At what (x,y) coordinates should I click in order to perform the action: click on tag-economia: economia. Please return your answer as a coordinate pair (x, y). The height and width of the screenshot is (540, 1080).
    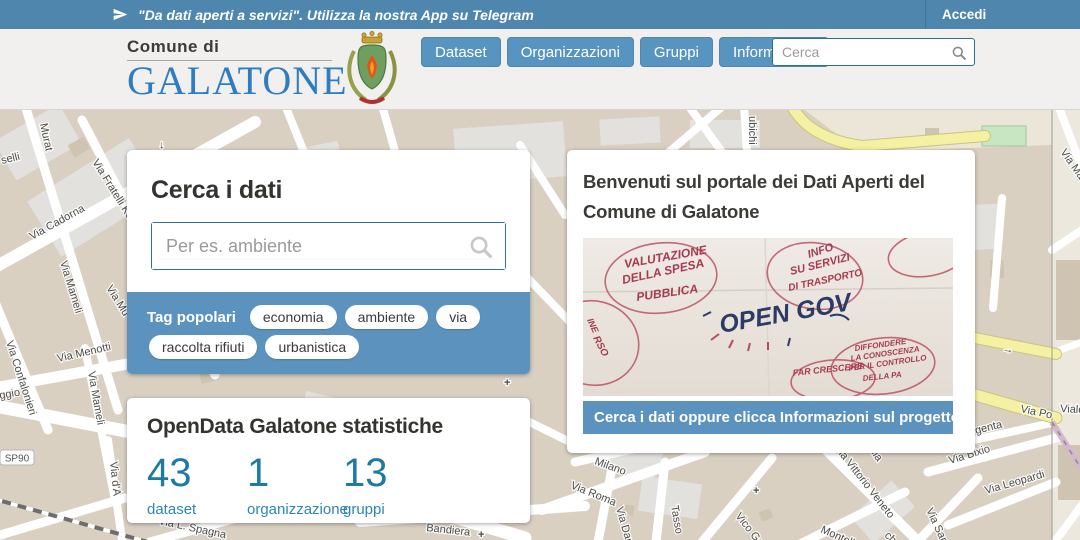
    Looking at the image, I should click on (293, 317).